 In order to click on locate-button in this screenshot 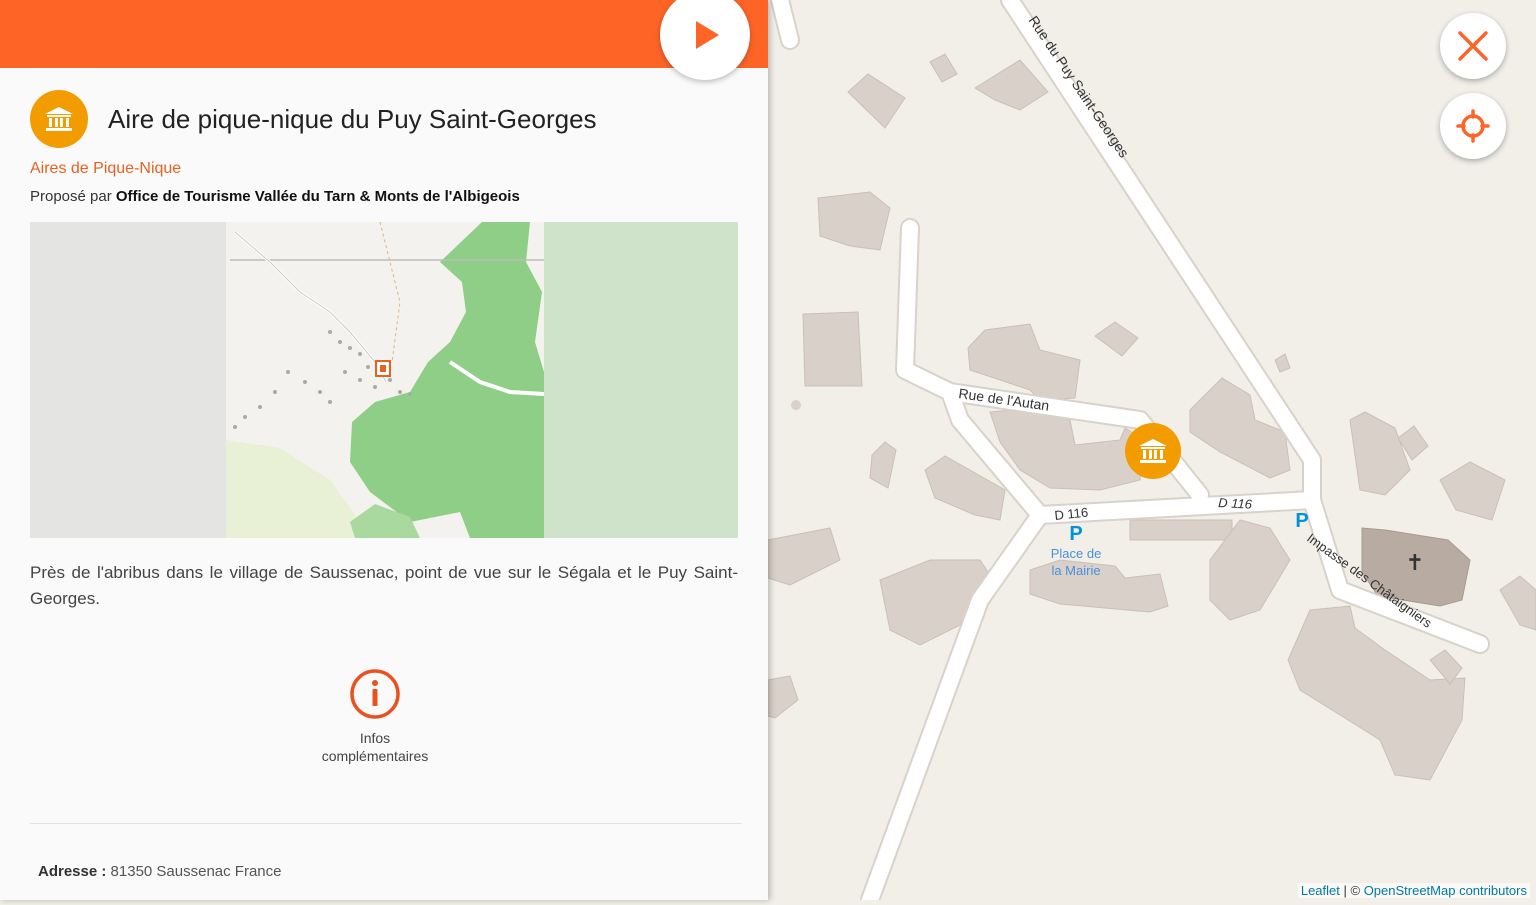, I will do `click(1473, 126)`.